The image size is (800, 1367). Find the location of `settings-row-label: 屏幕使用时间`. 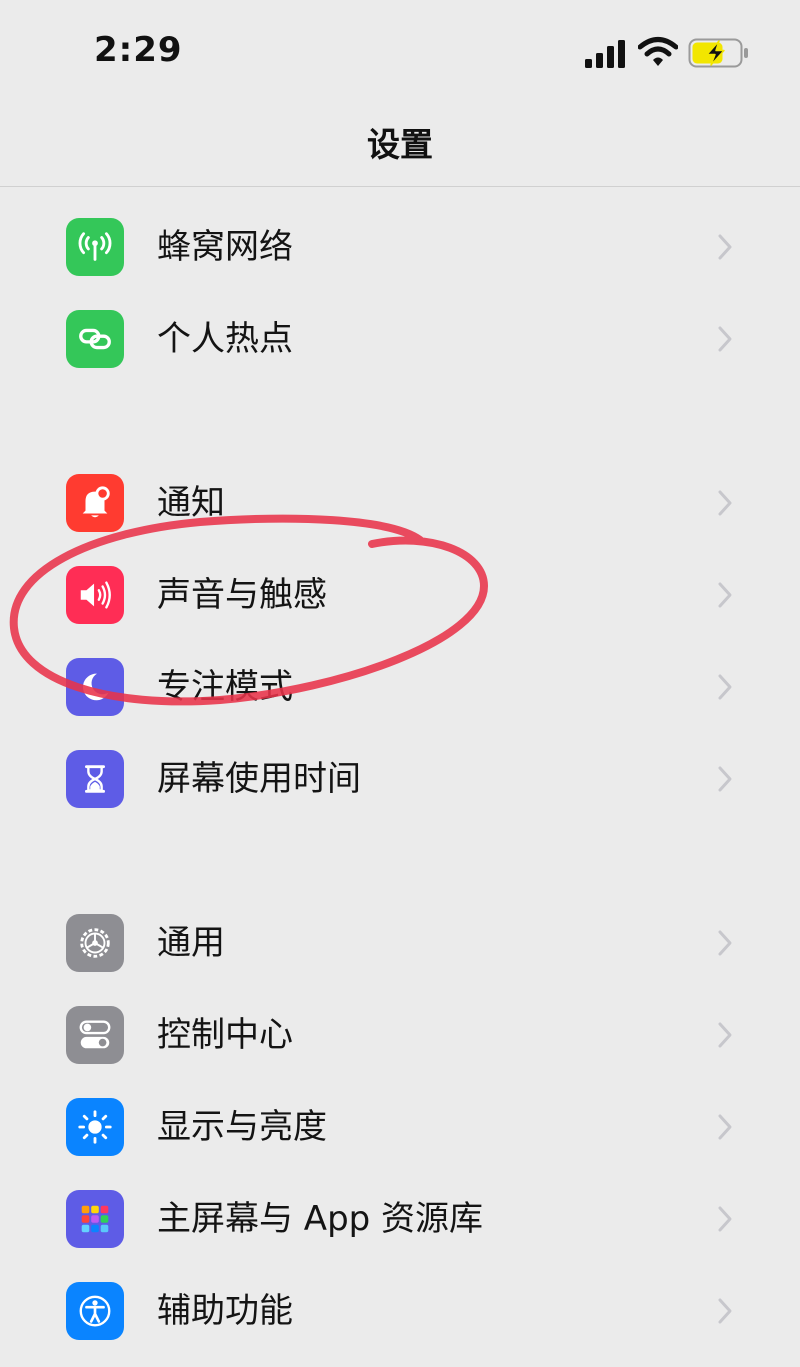

settings-row-label: 屏幕使用时间 is located at coordinates (259, 779).